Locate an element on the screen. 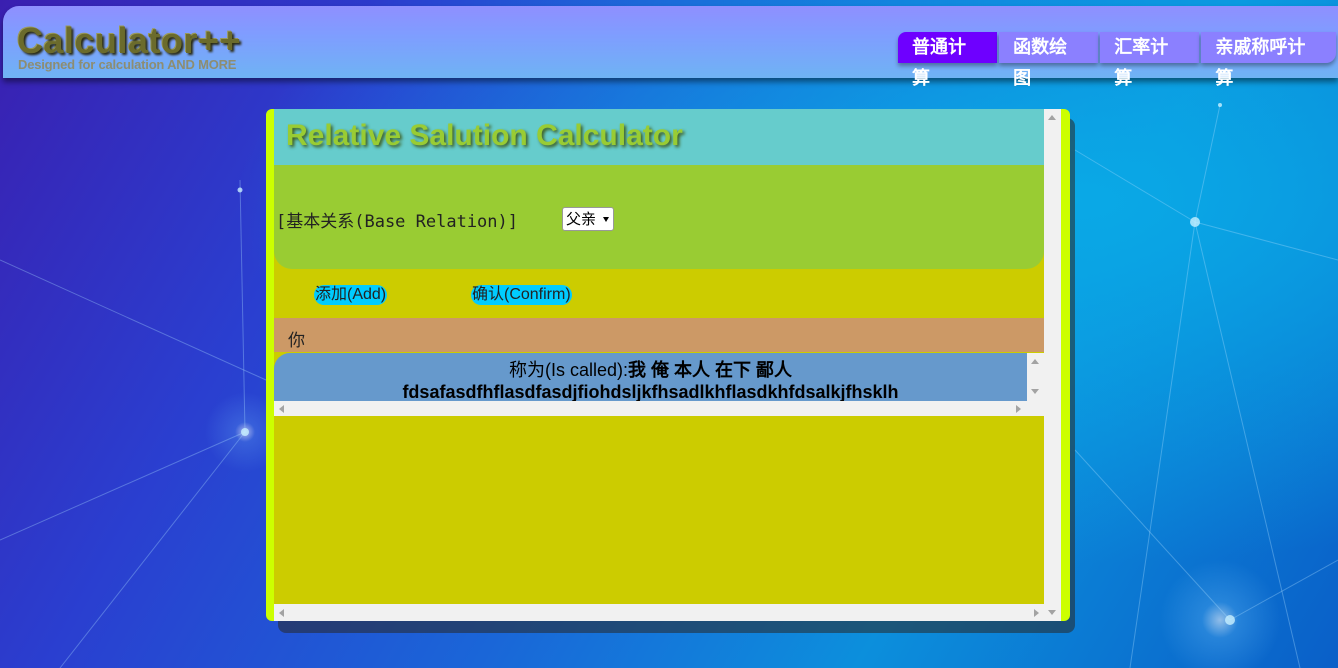  you-text: 你 is located at coordinates (296, 340).